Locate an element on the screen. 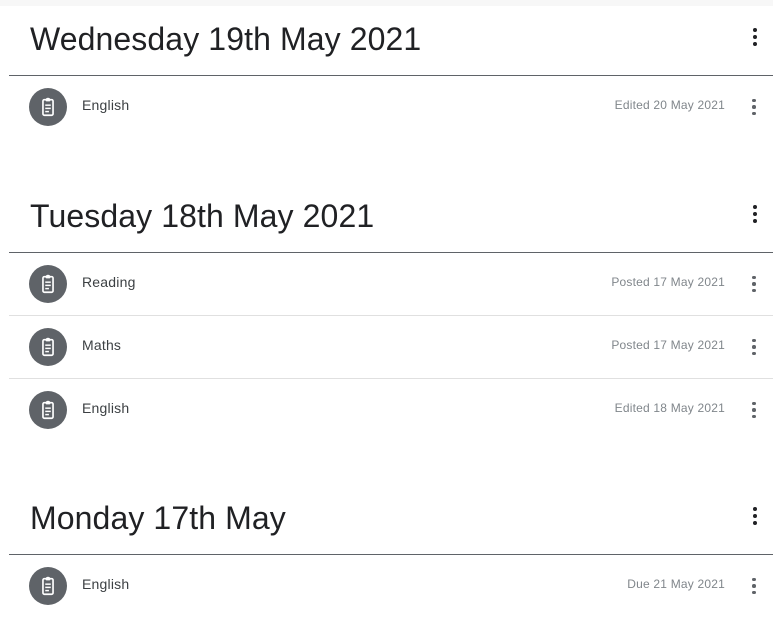 This screenshot has width=773, height=617. topic-title: Monday 17th May is located at coordinates (158, 518).